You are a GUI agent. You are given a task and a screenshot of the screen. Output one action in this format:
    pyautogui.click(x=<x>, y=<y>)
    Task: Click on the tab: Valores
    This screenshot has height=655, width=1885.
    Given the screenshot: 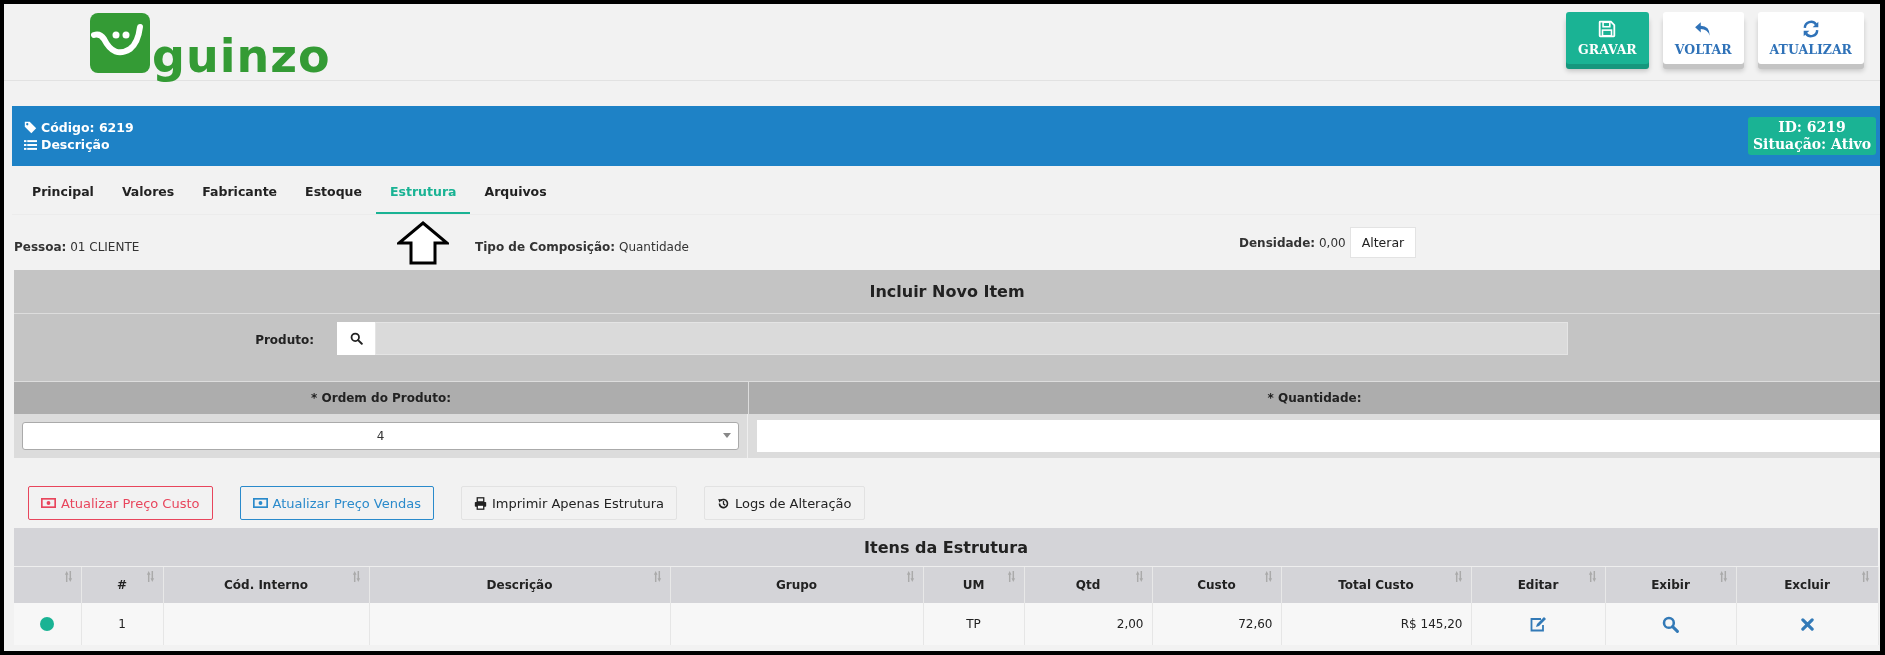 What is the action you would take?
    pyautogui.click(x=148, y=190)
    